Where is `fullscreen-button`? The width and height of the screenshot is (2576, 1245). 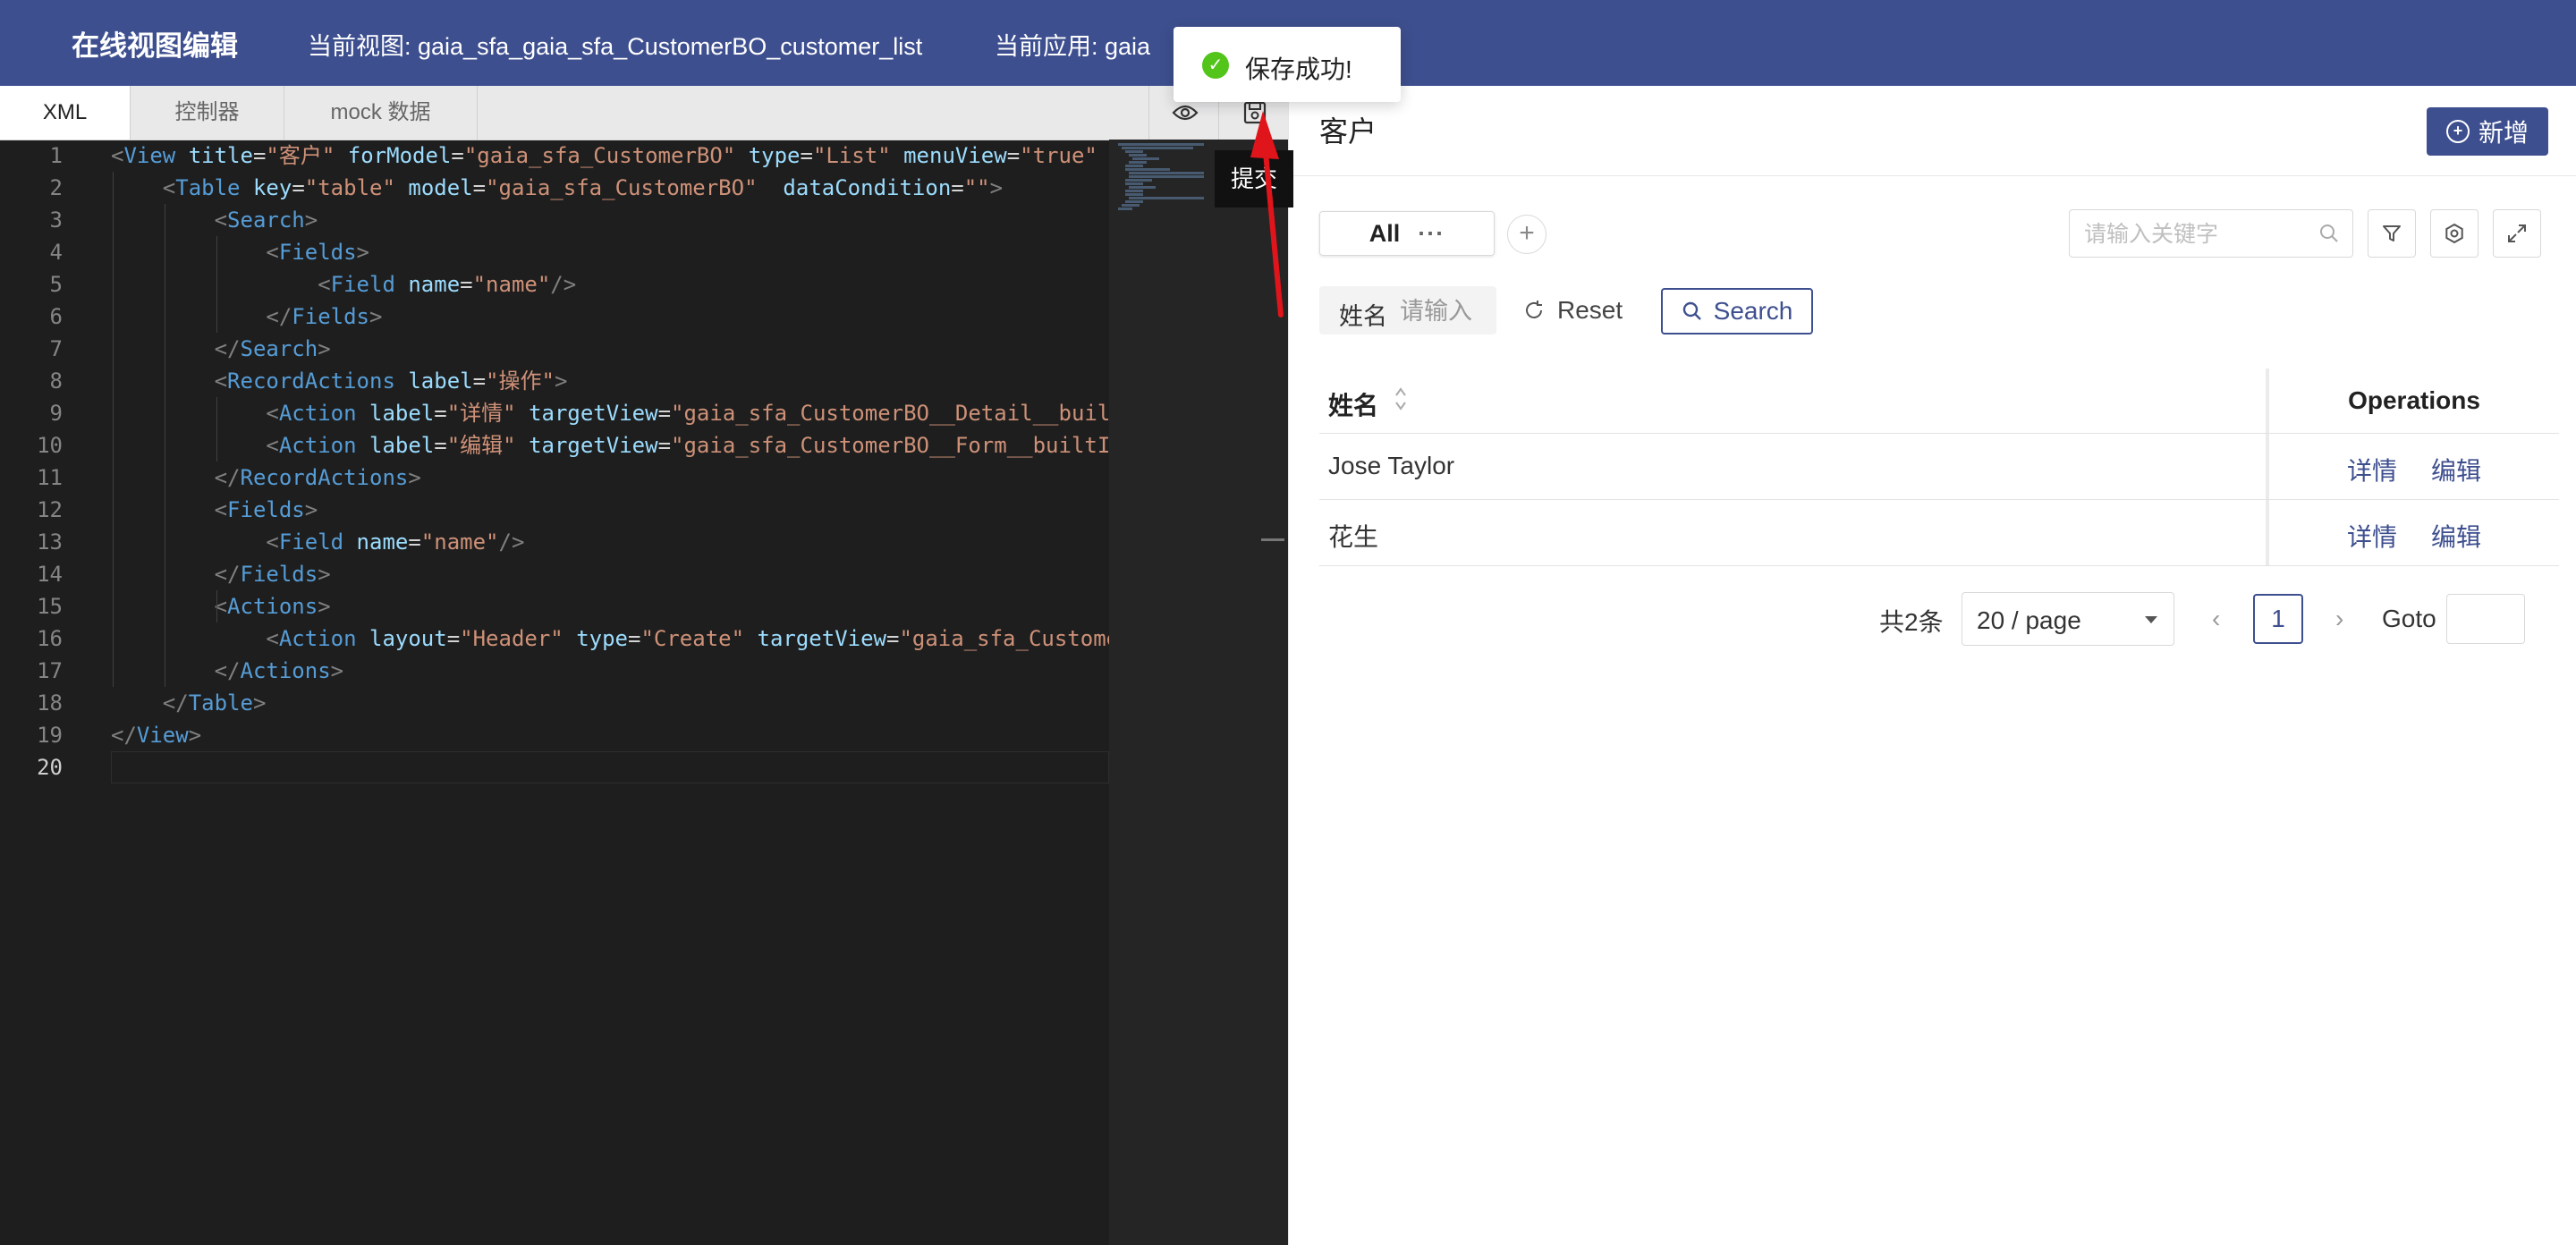 fullscreen-button is located at coordinates (2517, 233).